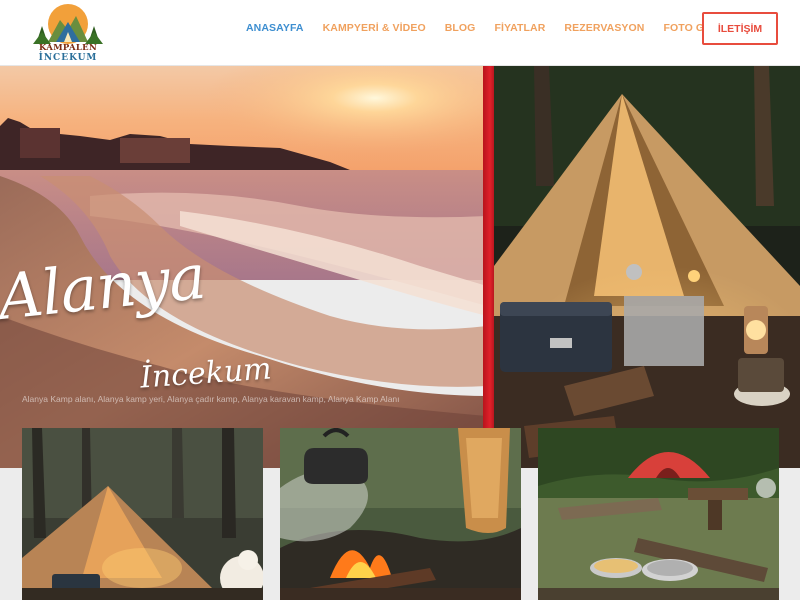  I want to click on contact-button: İLETİŞİM, so click(740, 28).